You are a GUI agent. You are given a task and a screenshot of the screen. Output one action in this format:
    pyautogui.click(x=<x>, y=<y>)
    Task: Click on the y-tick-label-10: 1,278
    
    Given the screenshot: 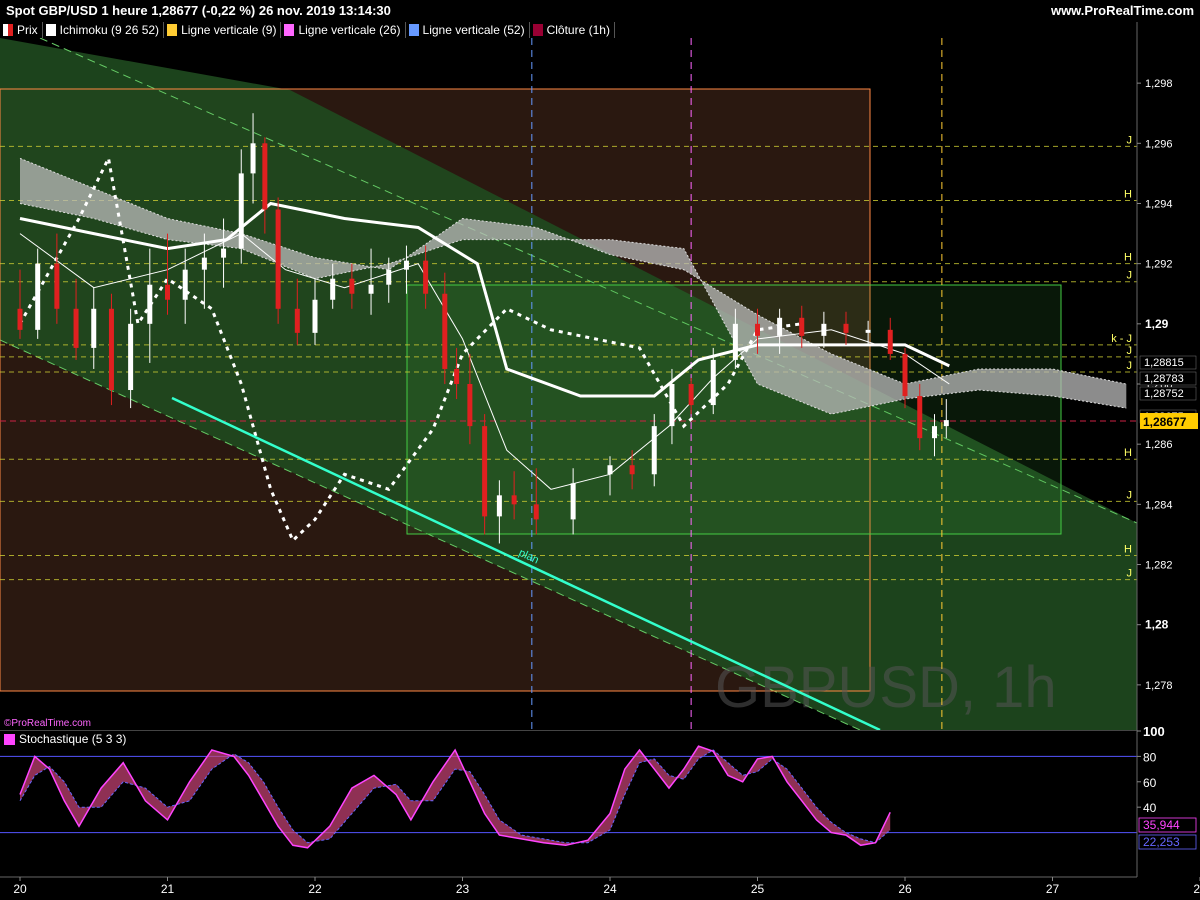 What is the action you would take?
    pyautogui.click(x=1159, y=686)
    